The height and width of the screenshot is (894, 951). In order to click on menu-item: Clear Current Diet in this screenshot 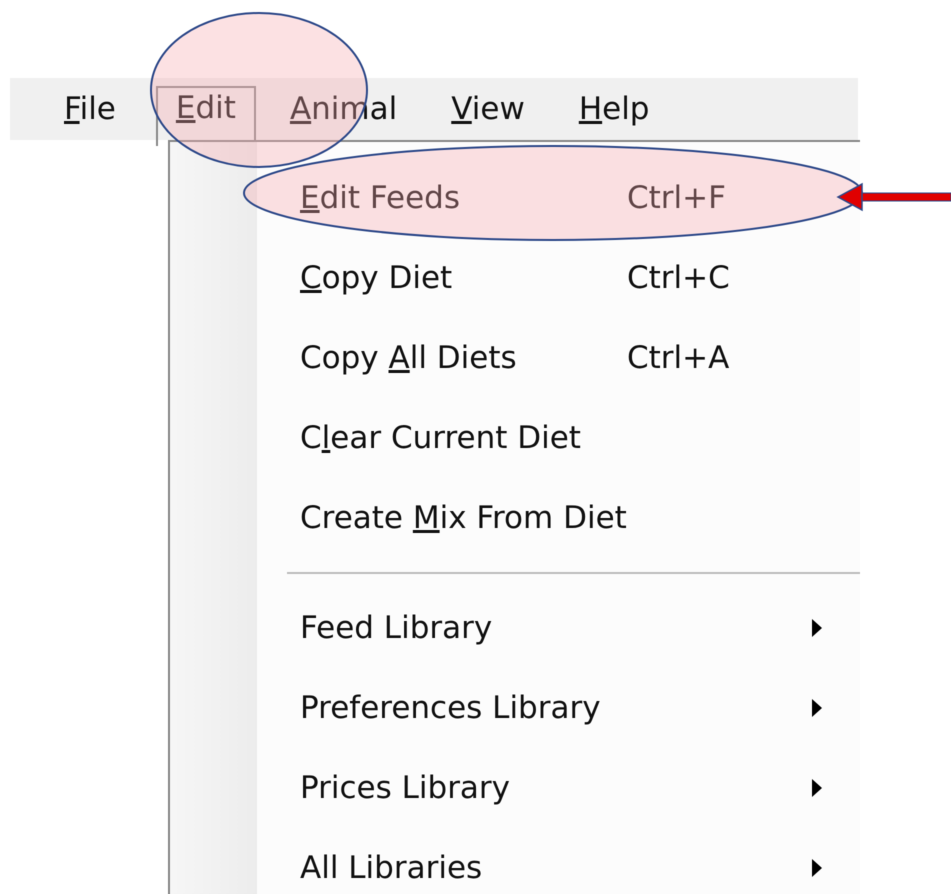, I will do `click(440, 438)`.